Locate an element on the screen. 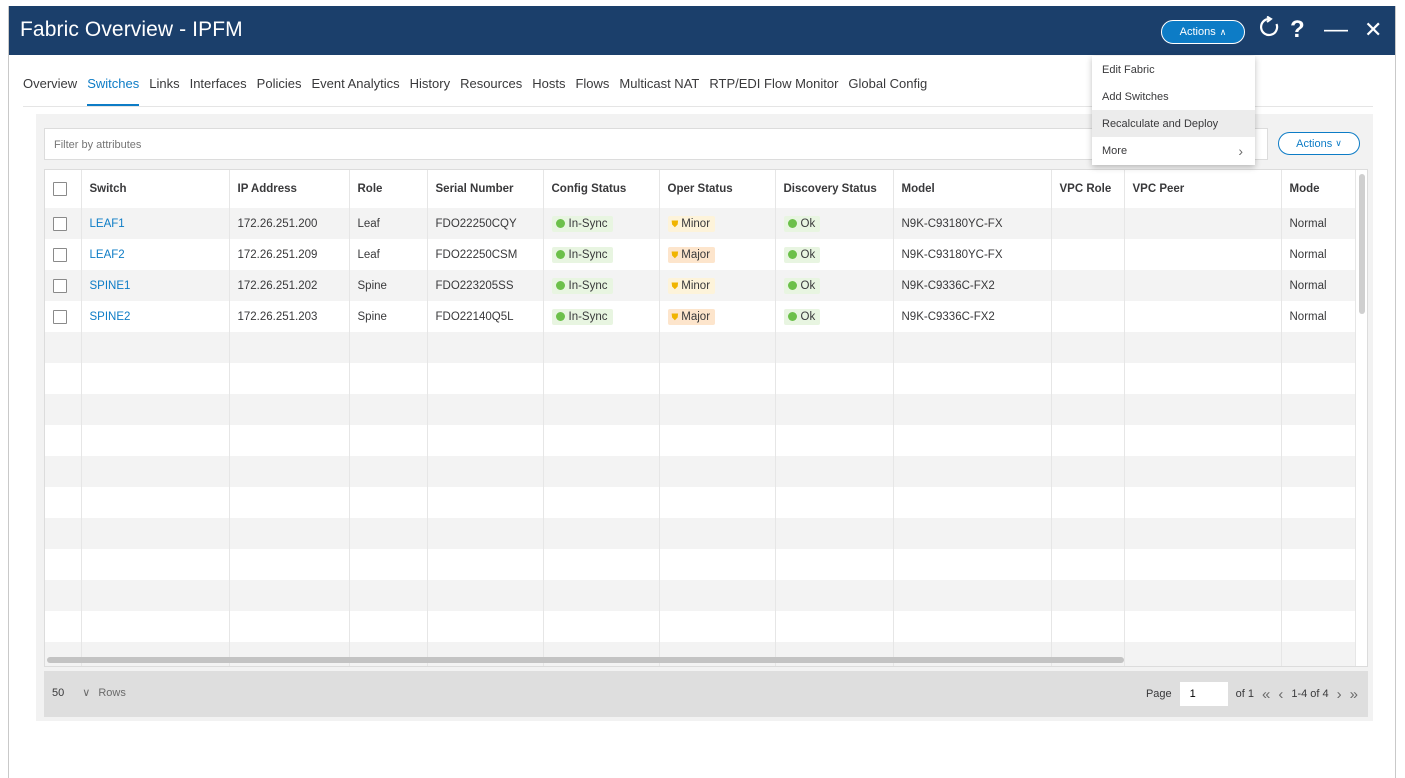  oper-status-badge: ⛊ Minor is located at coordinates (691, 285).